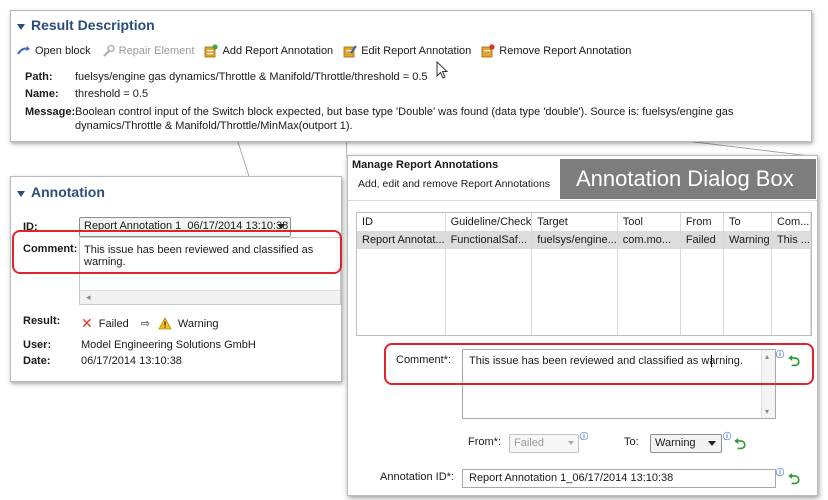 The image size is (828, 500). What do you see at coordinates (454, 184) in the screenshot?
I see `dialog-subtitle: Add, edit and remove Report Annotations` at bounding box center [454, 184].